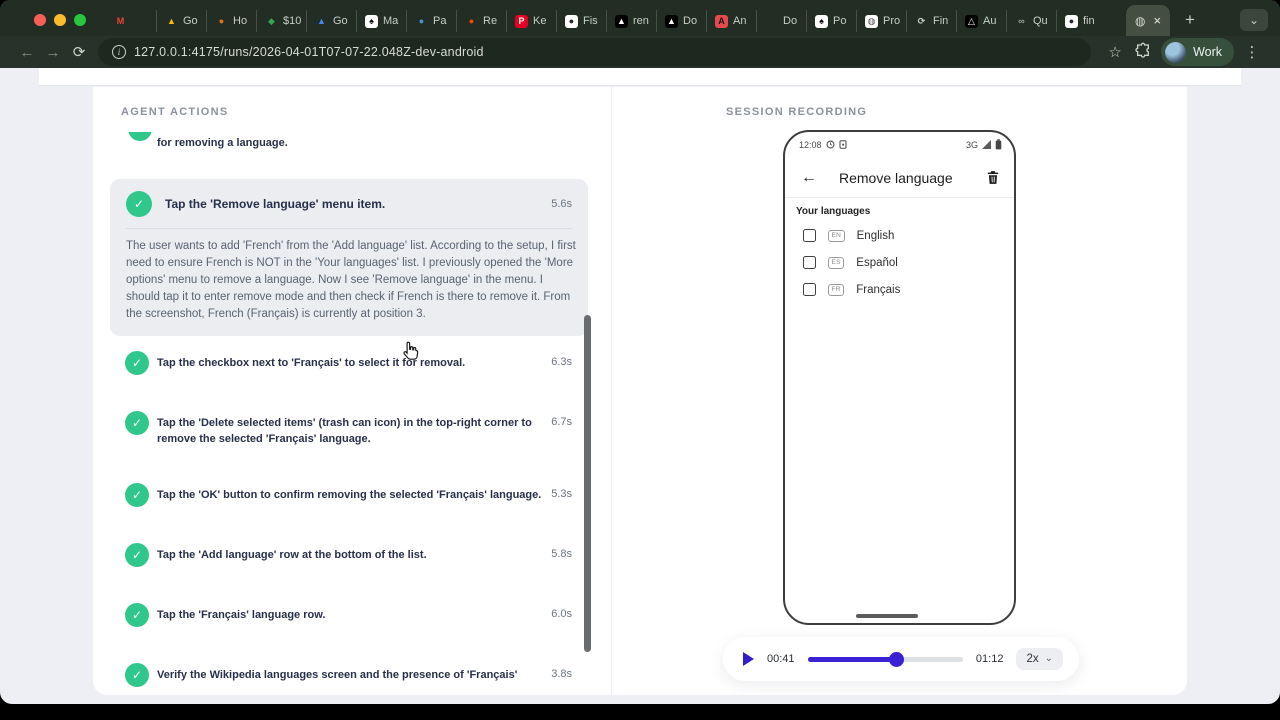 The width and height of the screenshot is (1280, 720). I want to click on tab-favicon-icon: A, so click(721, 21).